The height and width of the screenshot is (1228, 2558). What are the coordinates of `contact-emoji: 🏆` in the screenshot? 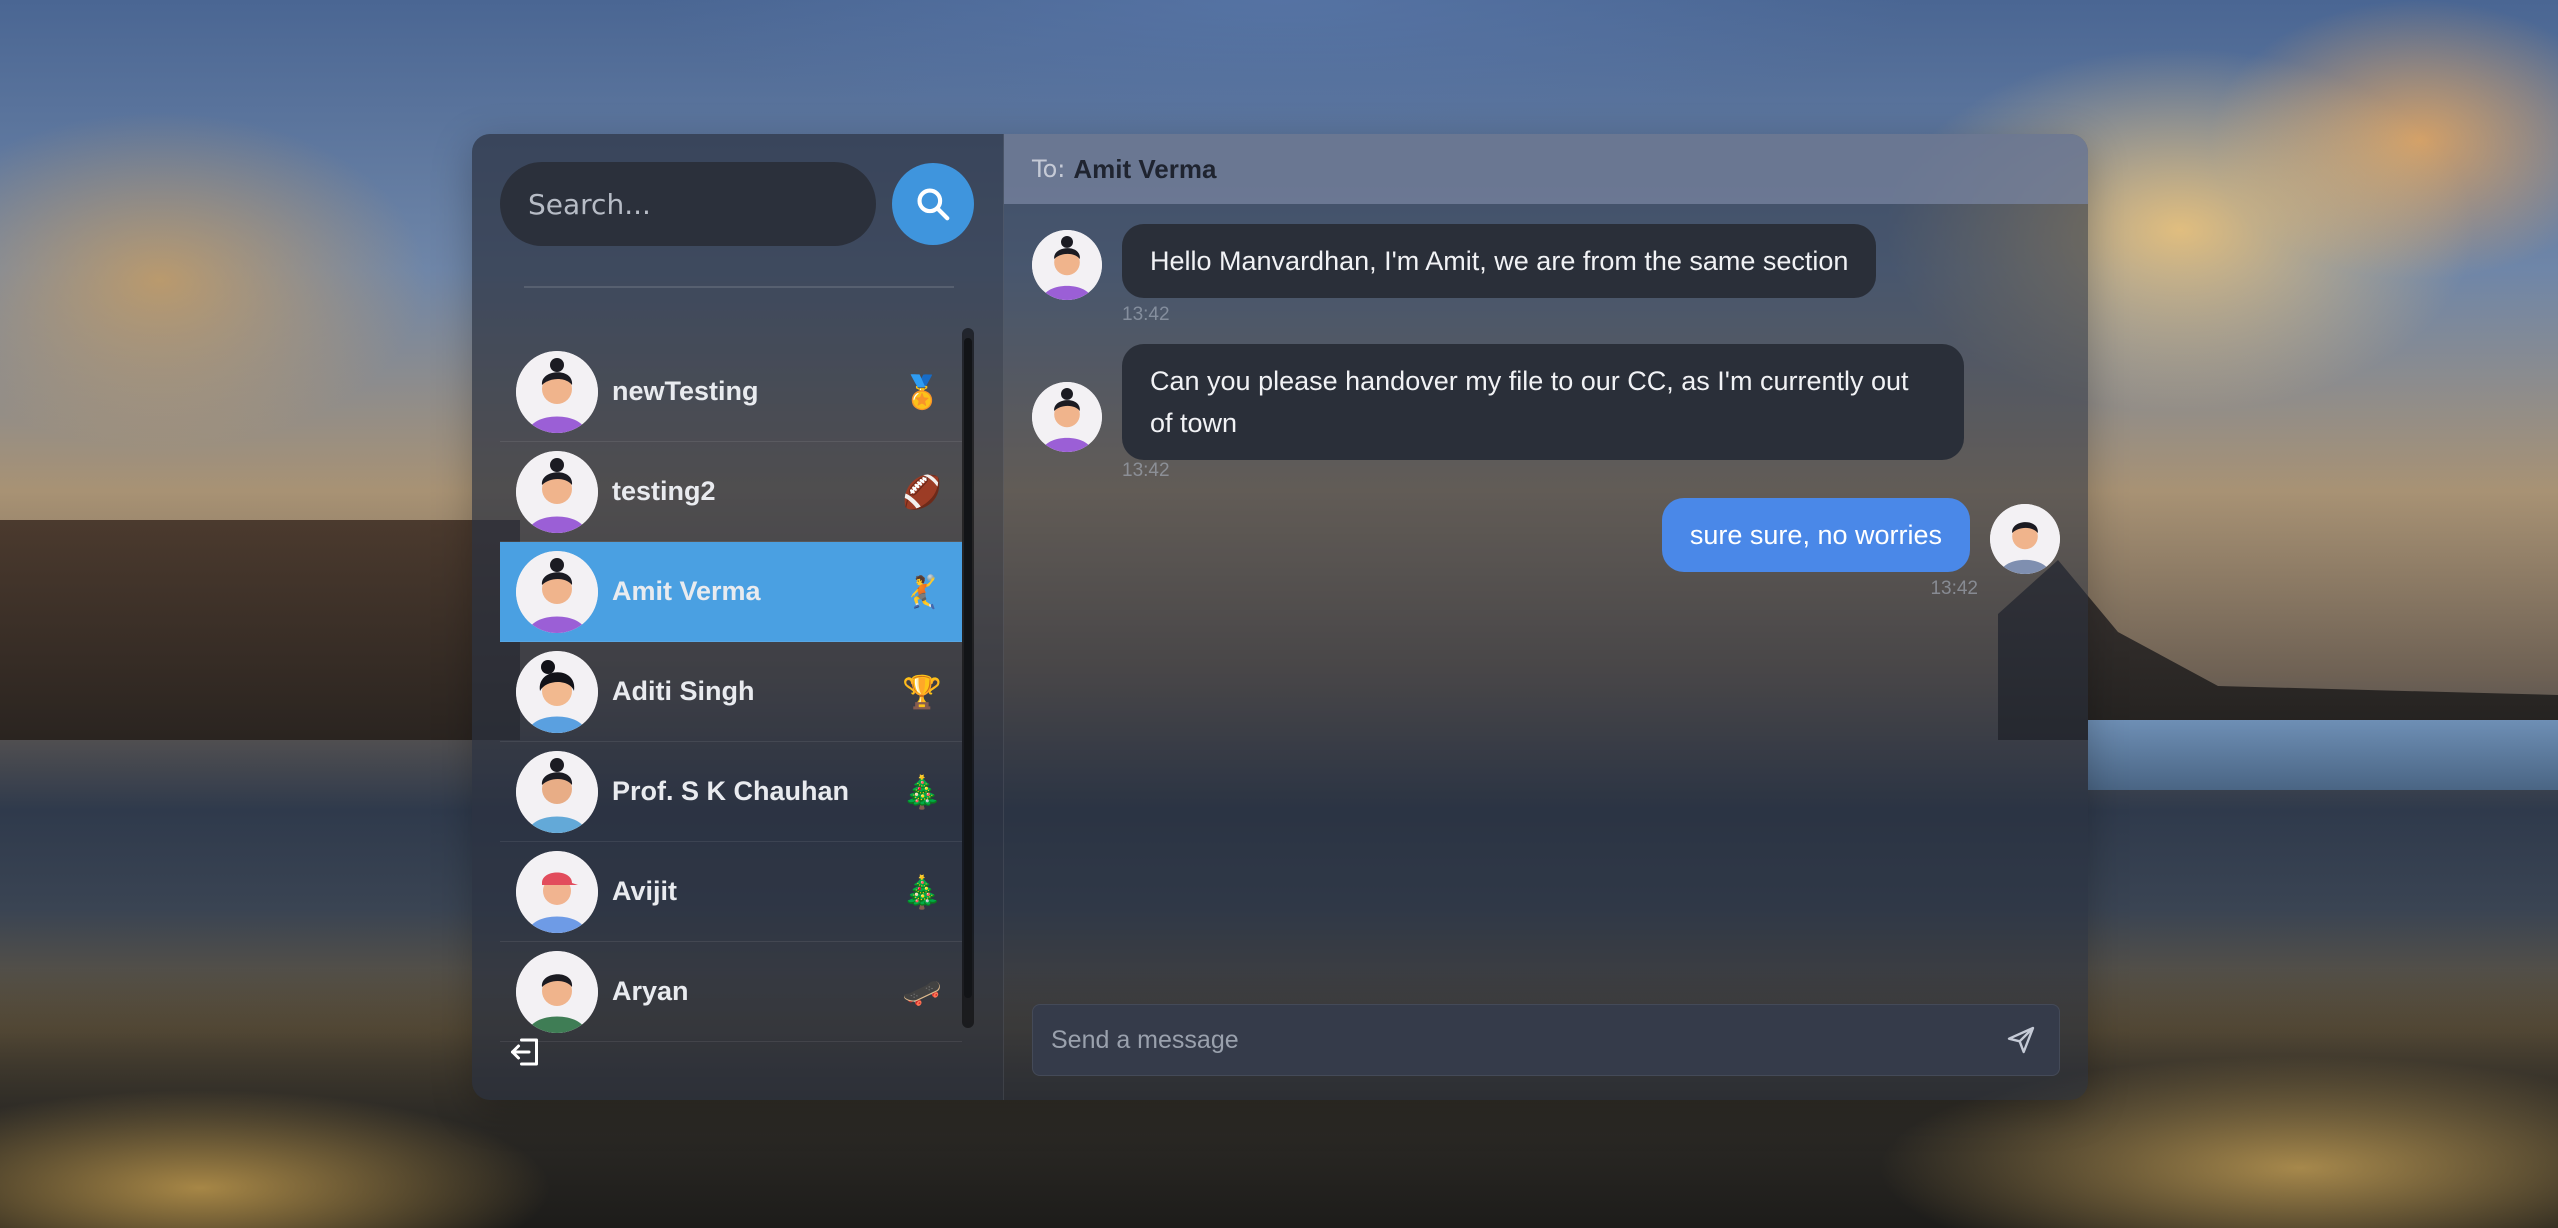 It's located at (922, 691).